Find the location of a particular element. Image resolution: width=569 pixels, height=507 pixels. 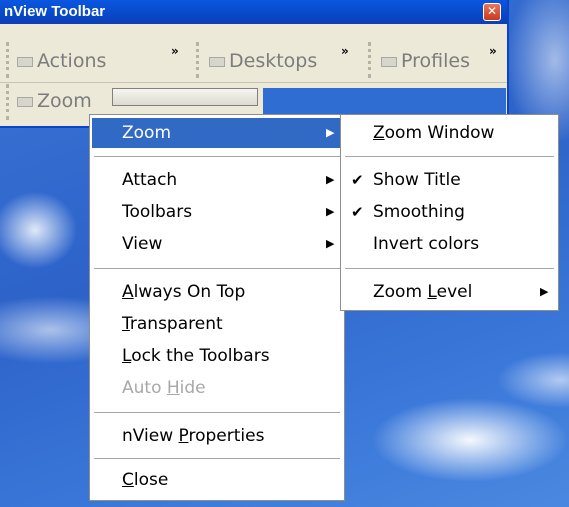

profiles-button: Profiles is located at coordinates (425, 61).